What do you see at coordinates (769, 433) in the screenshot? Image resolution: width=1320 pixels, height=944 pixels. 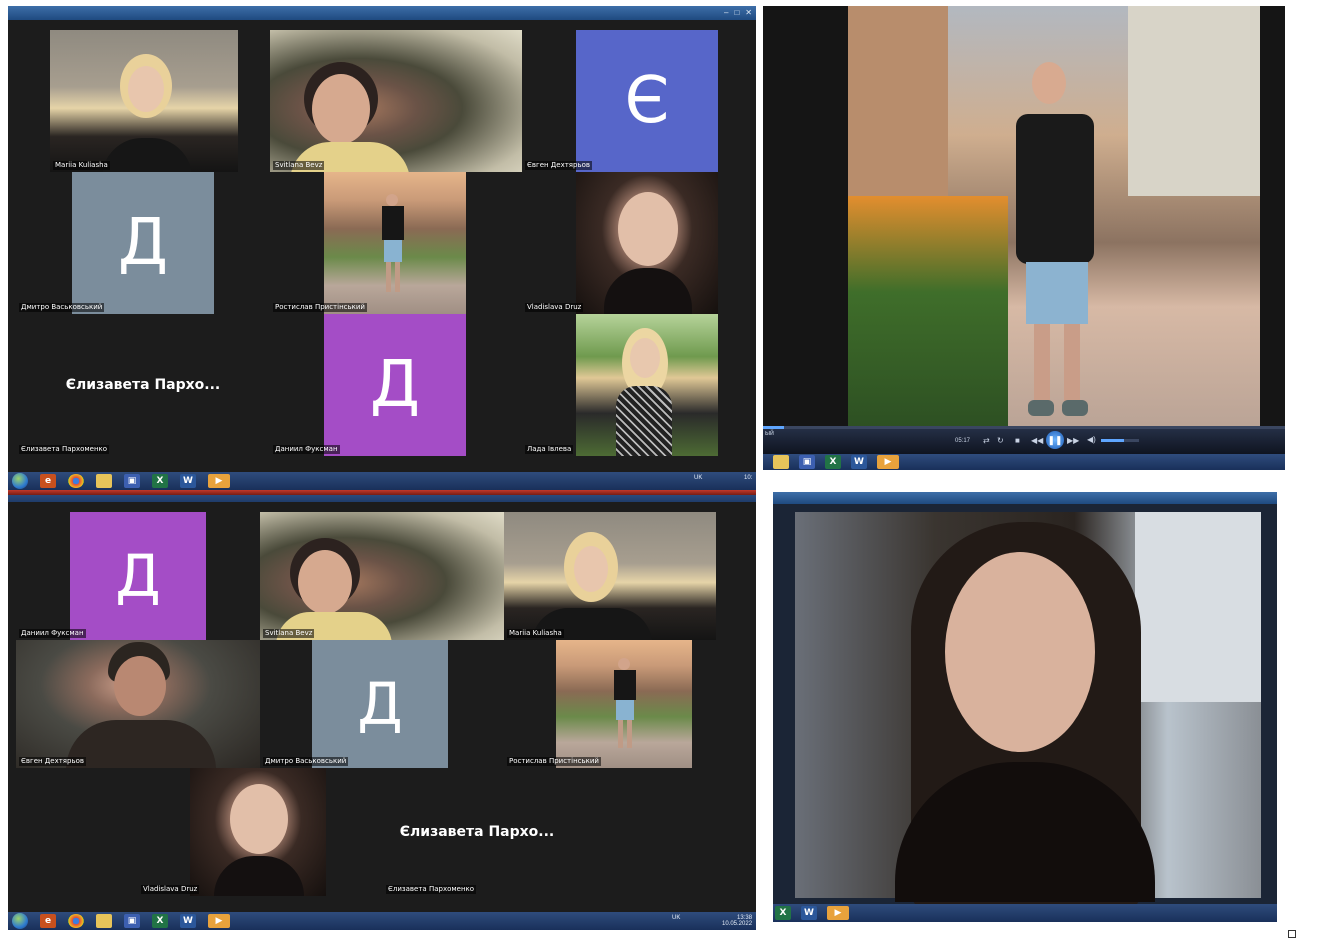 I see `player-left-label: ый` at bounding box center [769, 433].